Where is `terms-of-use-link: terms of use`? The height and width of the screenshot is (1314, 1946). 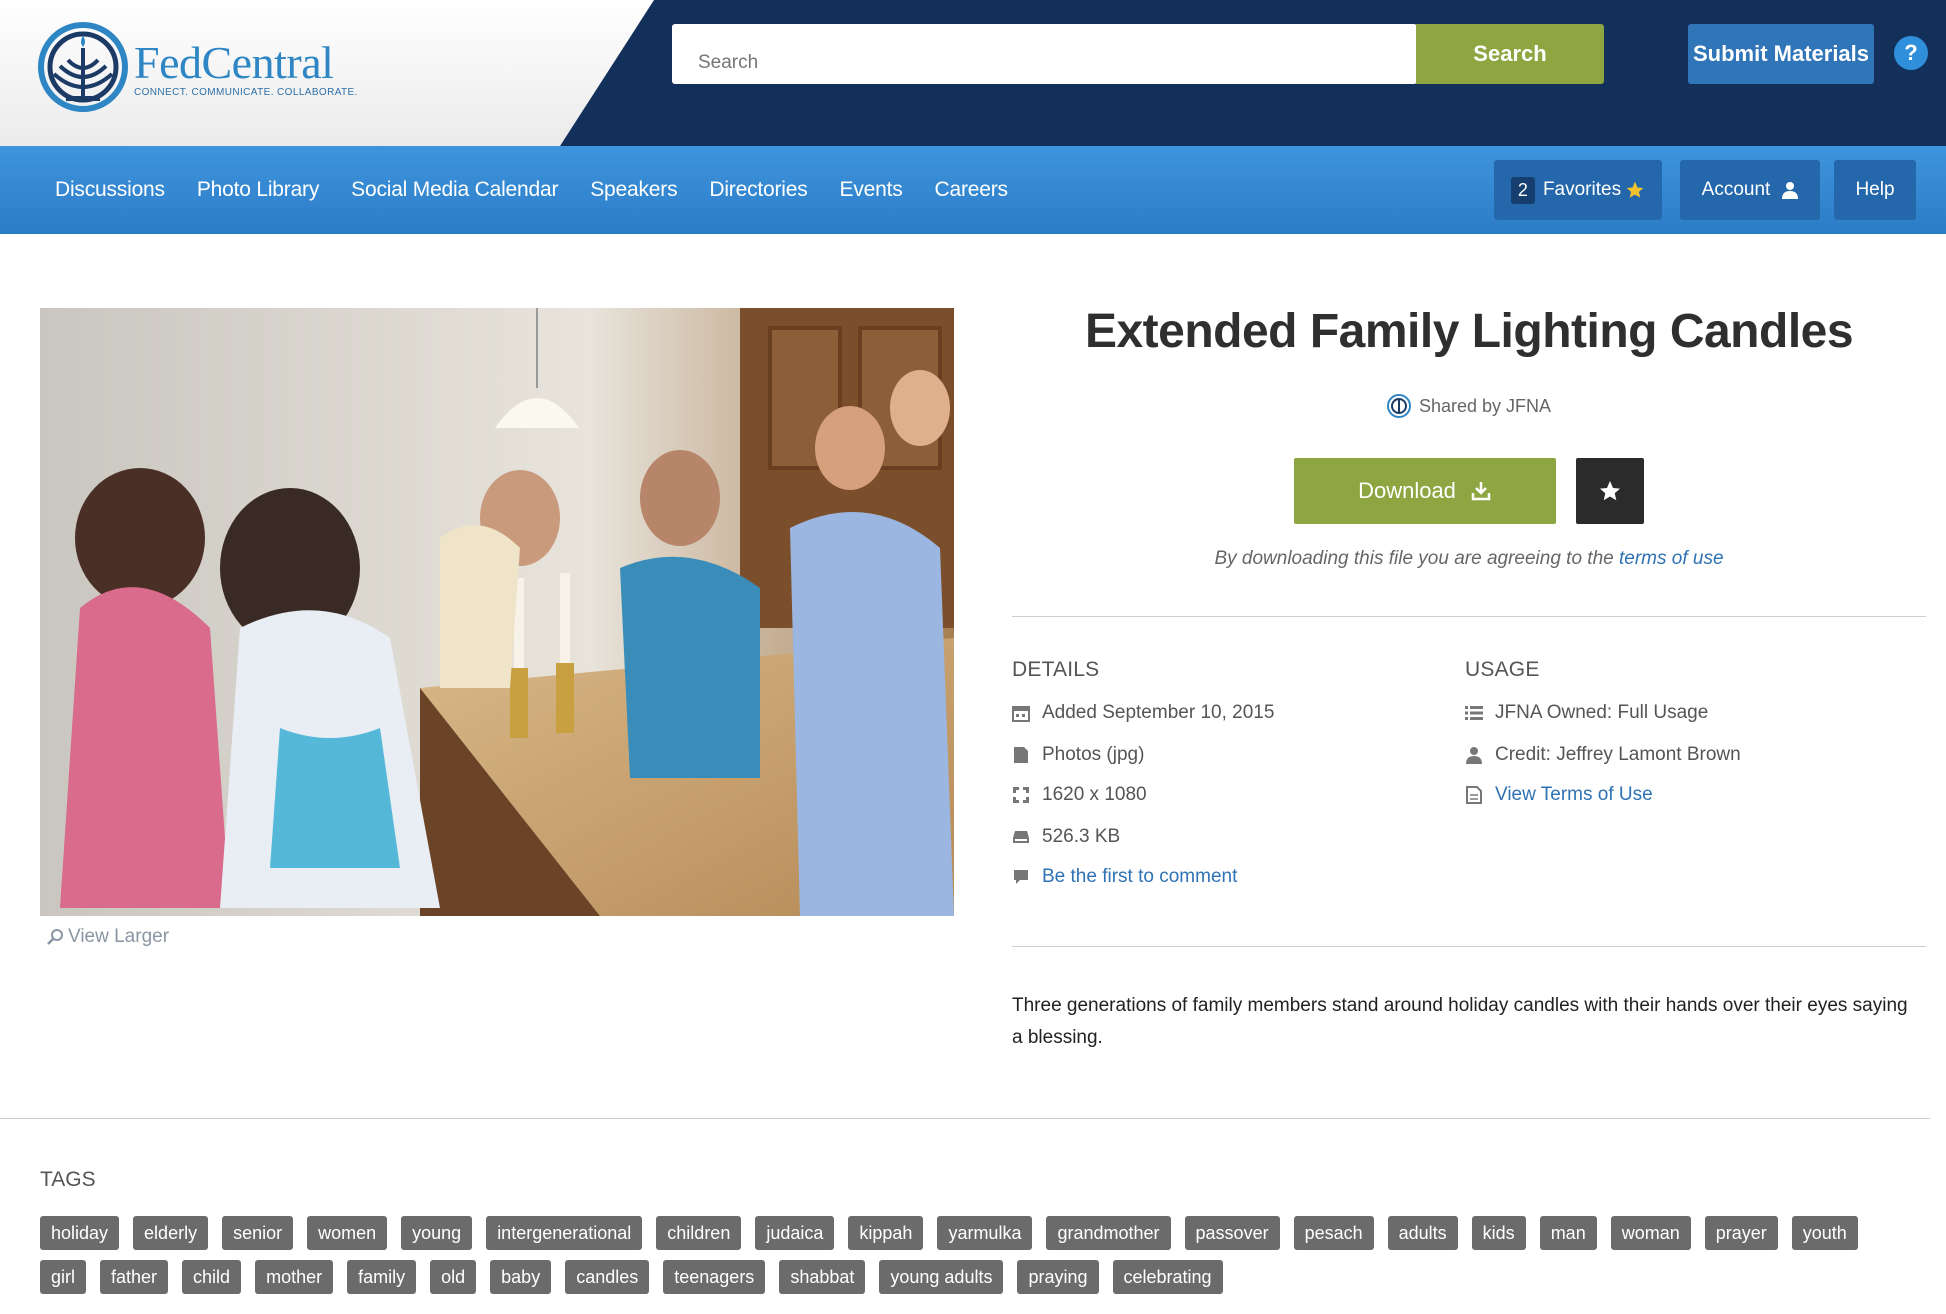 terms-of-use-link: terms of use is located at coordinates (1671, 558).